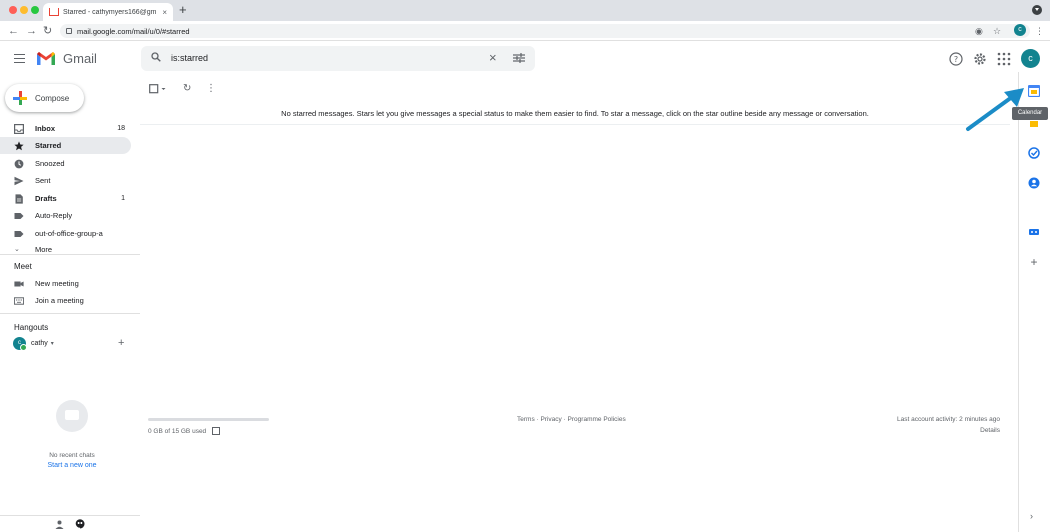  Describe the element at coordinates (69, 233) in the screenshot. I see `sidebar-item-label: out-of-office-group-a` at that location.